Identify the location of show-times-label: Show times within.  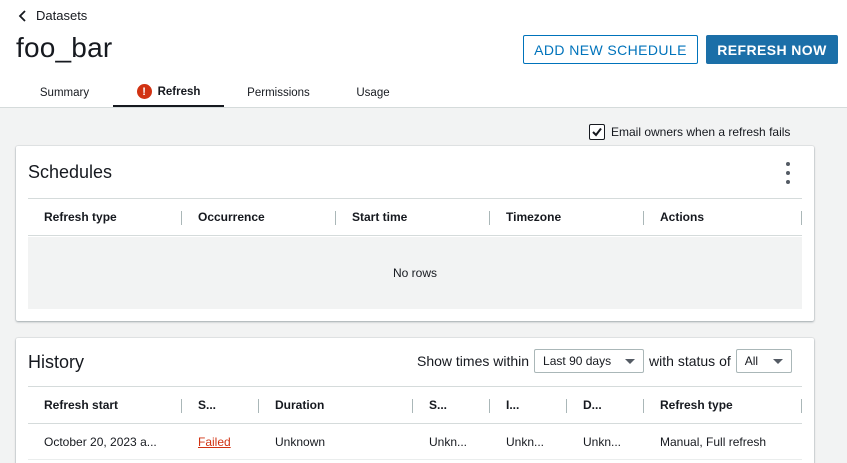
(473, 361).